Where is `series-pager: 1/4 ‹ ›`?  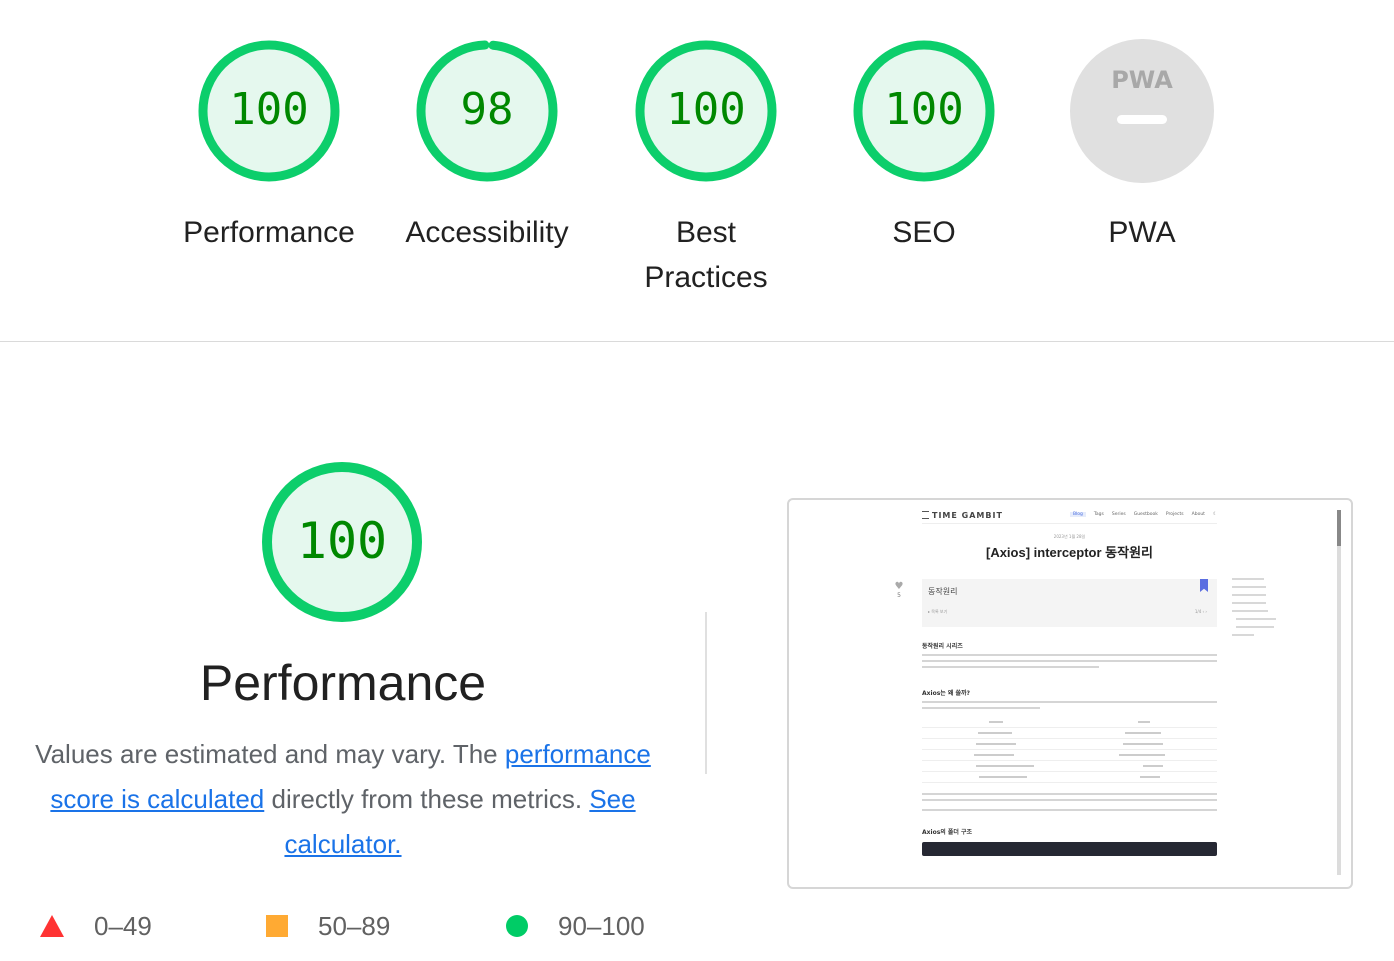
series-pager: 1/4 ‹ › is located at coordinates (1200, 611).